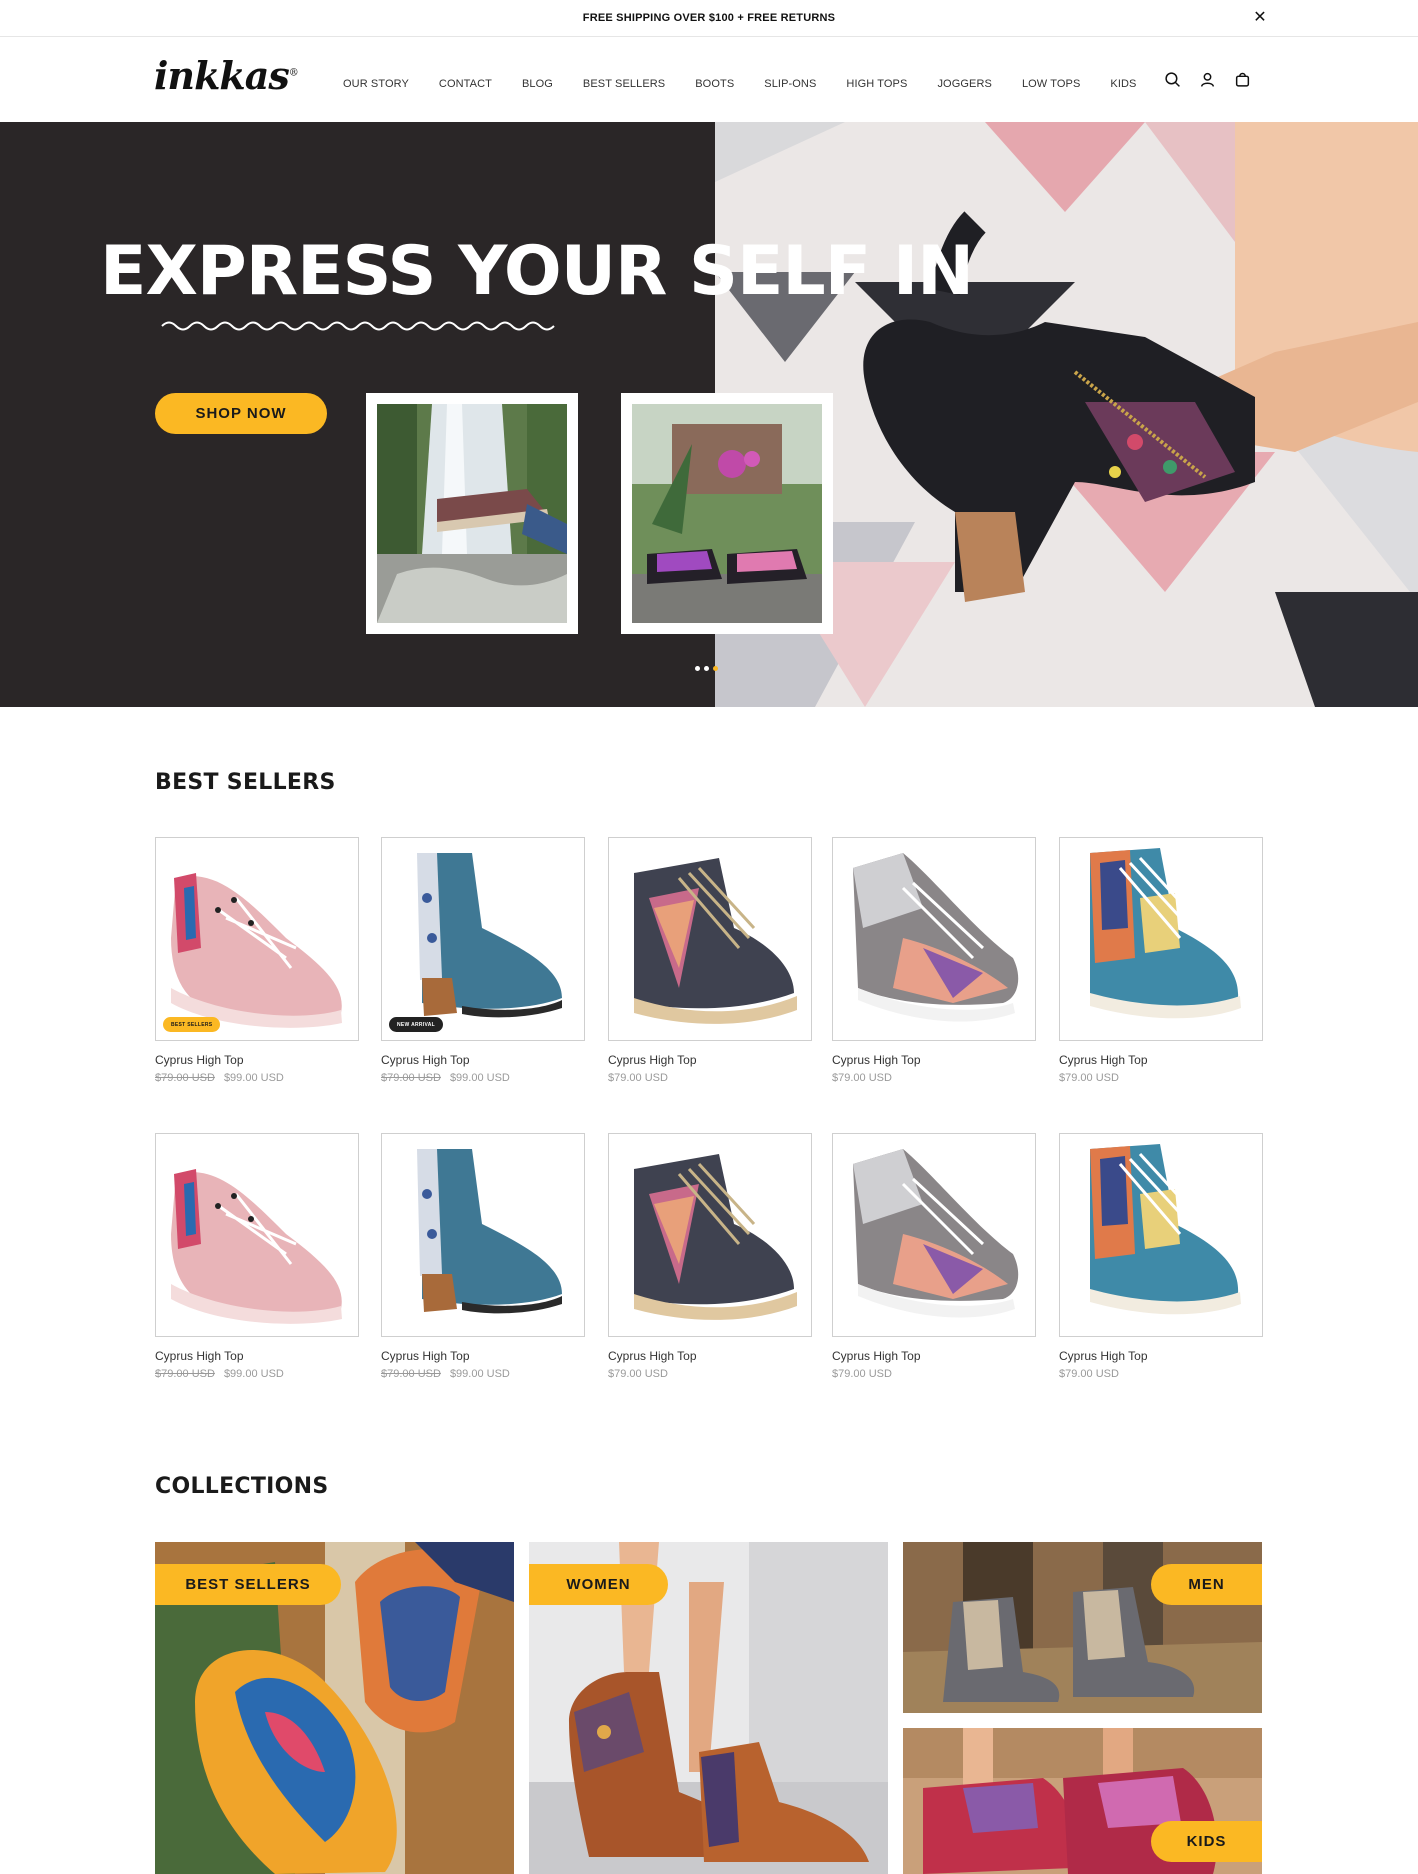 Image resolution: width=1418 pixels, height=1874 pixels. Describe the element at coordinates (242, 1486) in the screenshot. I see `collections-title: COLLECTIONS` at that location.